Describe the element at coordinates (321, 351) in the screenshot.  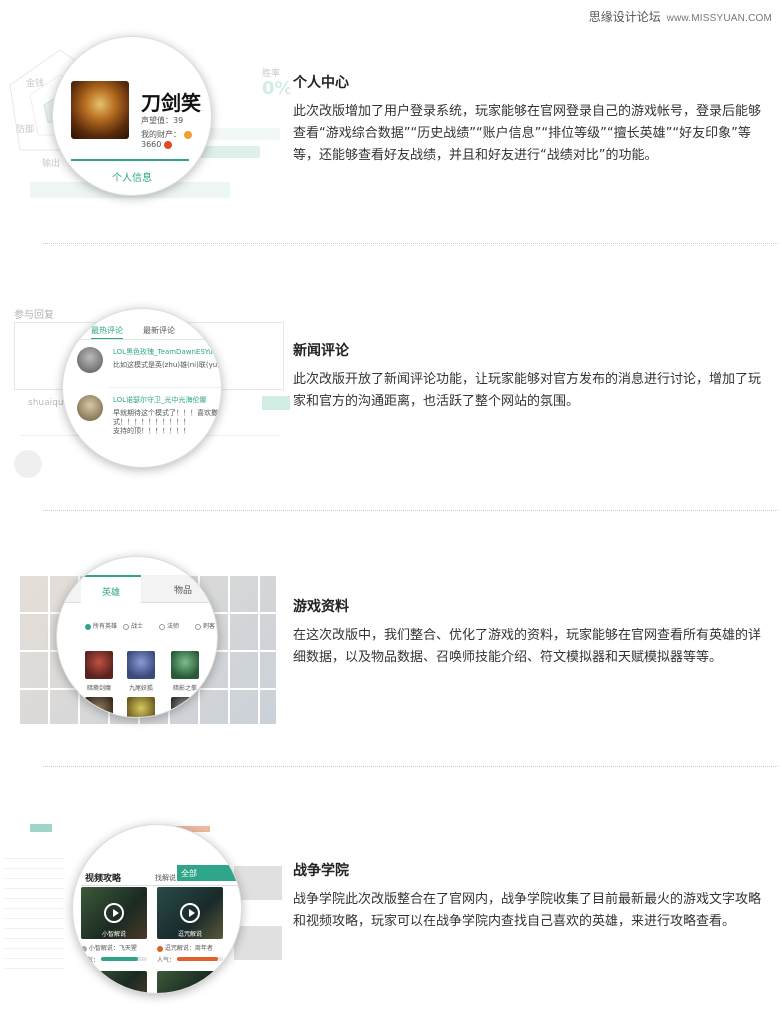
I see `section-title: 新闻评论` at that location.